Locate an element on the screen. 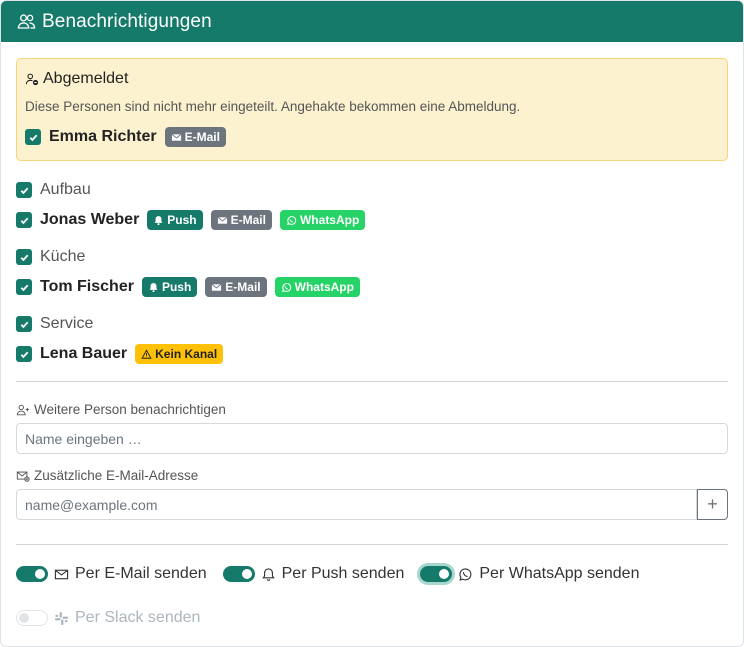 This screenshot has height=647, width=744. email-switch: Per E-Mail senden is located at coordinates (111, 574).